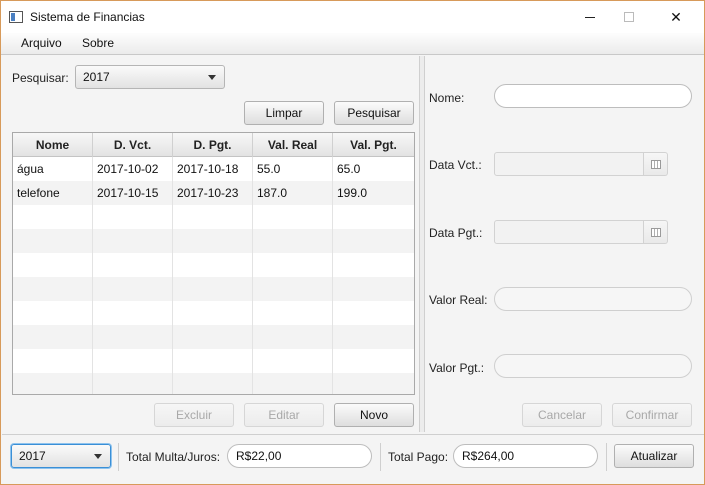  I want to click on pay-date-label: Data Pgt.:, so click(456, 233).